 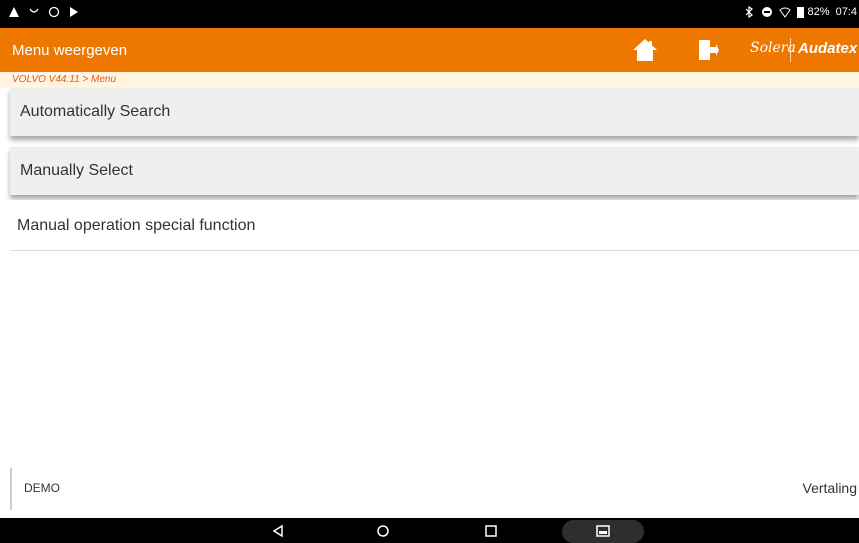 What do you see at coordinates (74, 12) in the screenshot?
I see `play-icon` at bounding box center [74, 12].